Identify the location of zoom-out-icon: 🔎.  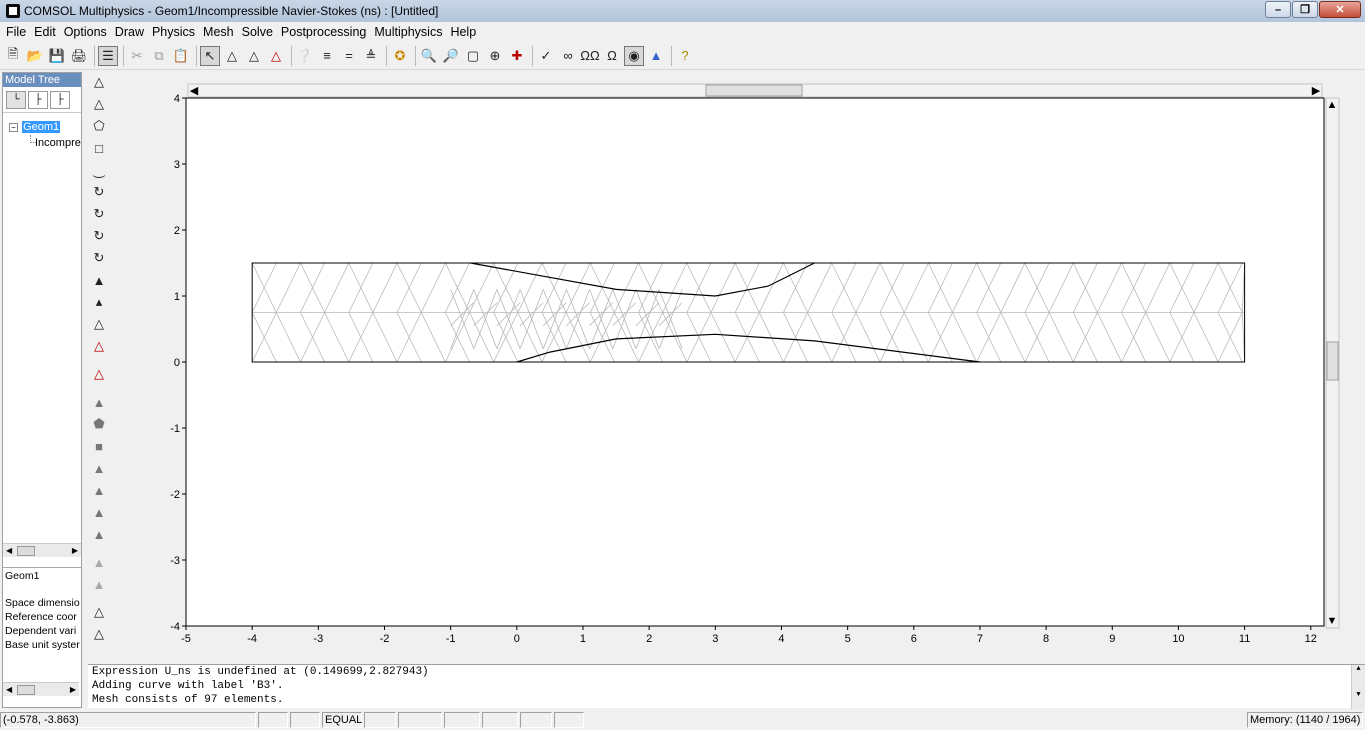
(451, 56).